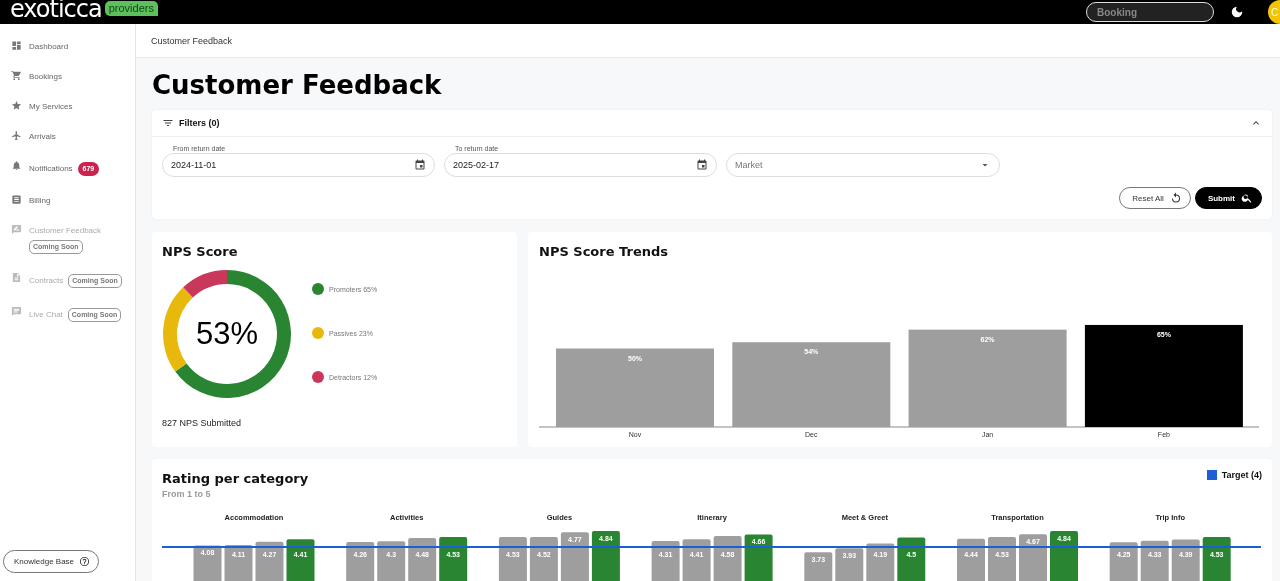  Describe the element at coordinates (49, 47) in the screenshot. I see `item-label: Dashboard` at that location.